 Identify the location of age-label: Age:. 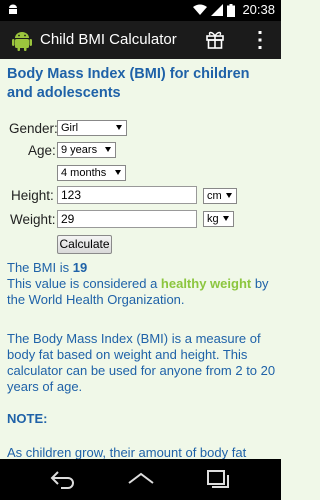
(42, 150).